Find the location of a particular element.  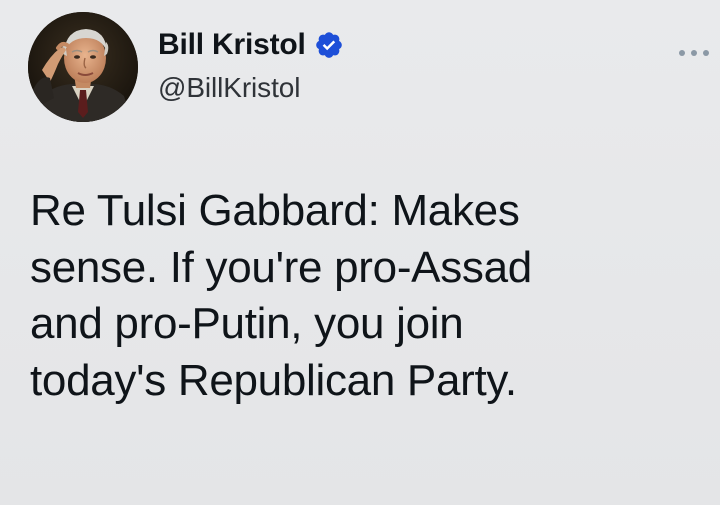

name-row: Bill Kristol is located at coordinates (251, 45).